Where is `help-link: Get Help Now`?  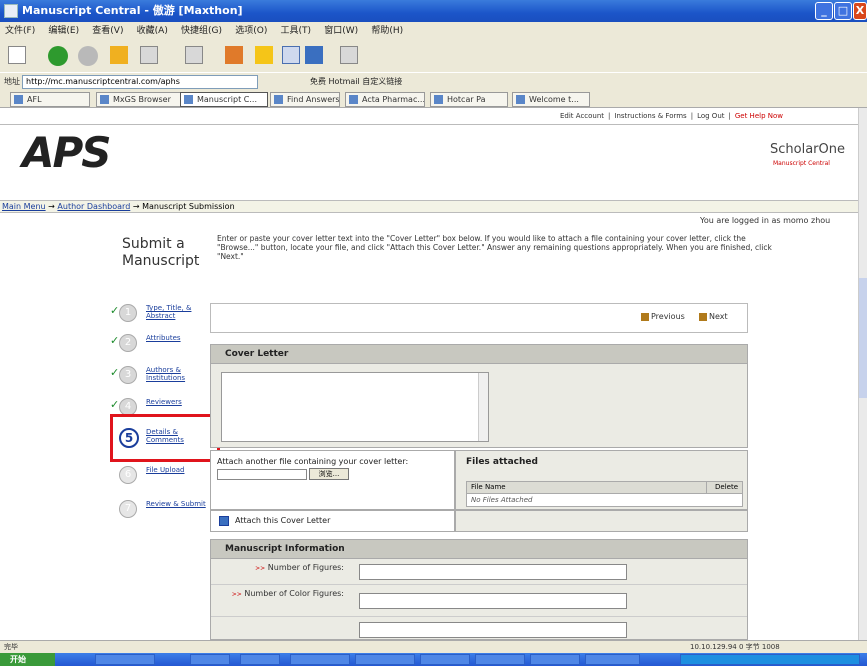 help-link: Get Help Now is located at coordinates (759, 116).